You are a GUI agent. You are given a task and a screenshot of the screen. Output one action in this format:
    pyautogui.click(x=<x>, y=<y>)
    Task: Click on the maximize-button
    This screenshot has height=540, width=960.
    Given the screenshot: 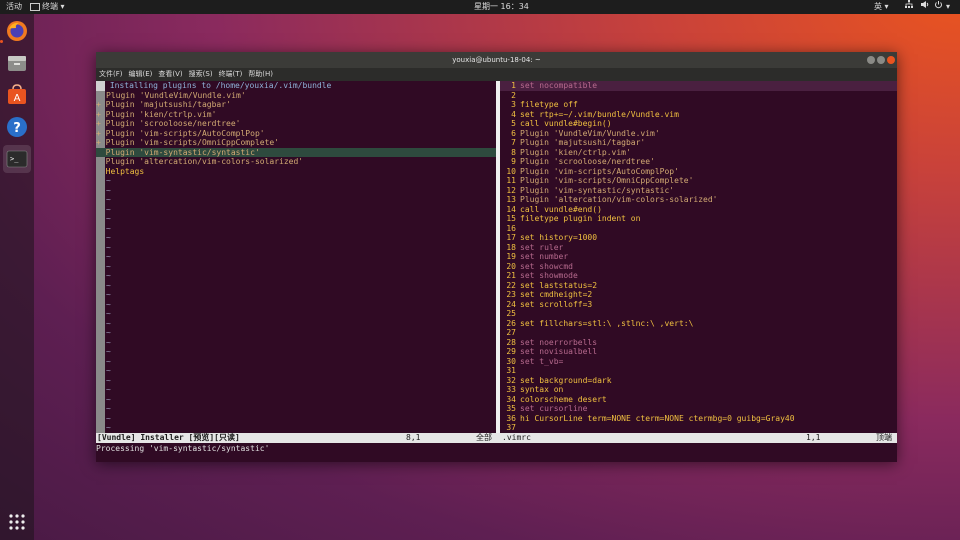 What is the action you would take?
    pyautogui.click(x=881, y=60)
    